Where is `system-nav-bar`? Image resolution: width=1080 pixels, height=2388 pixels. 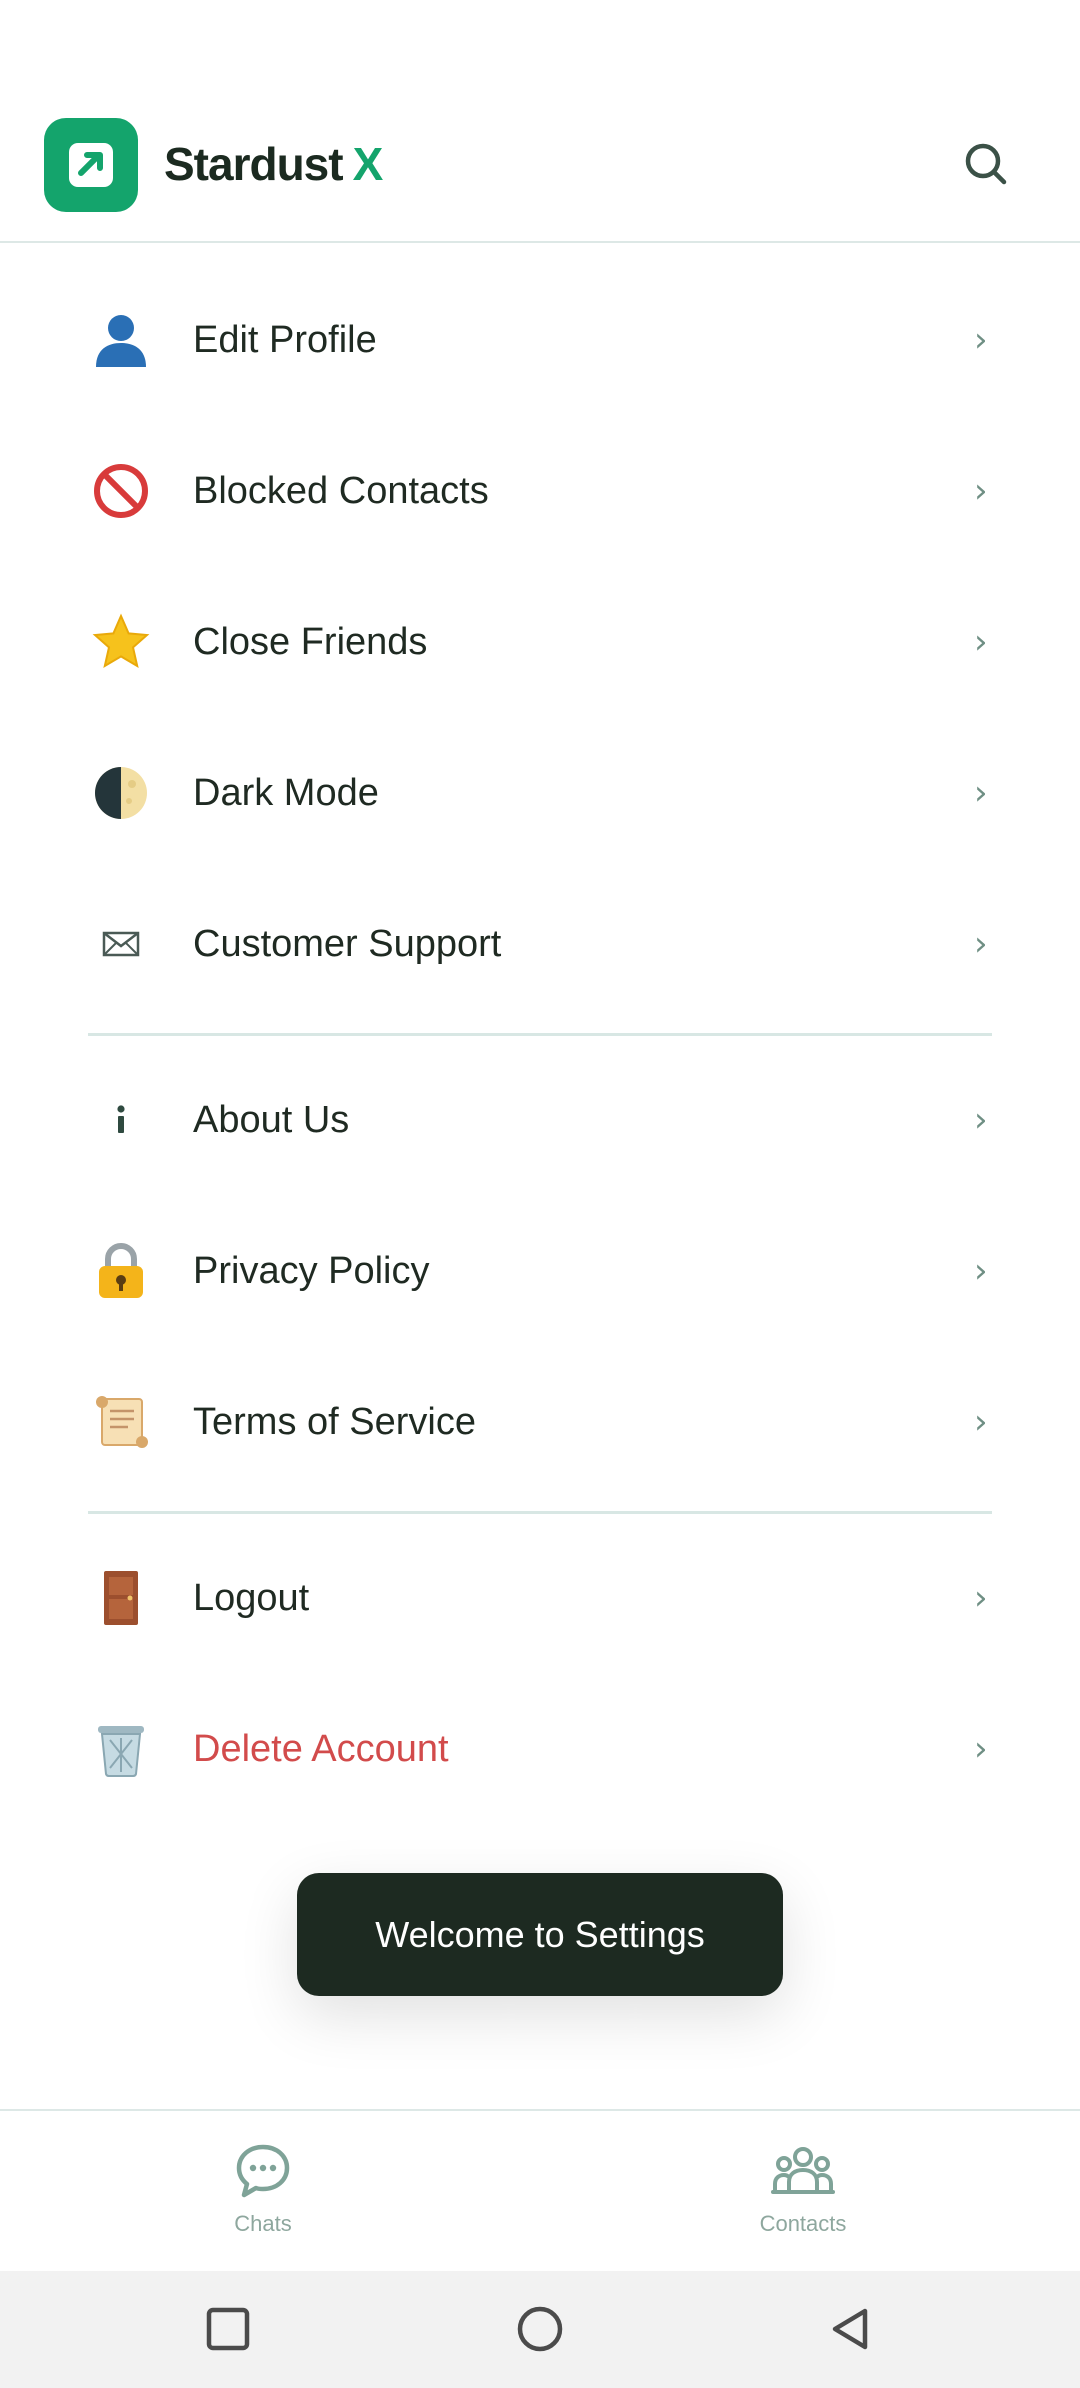 system-nav-bar is located at coordinates (540, 2329).